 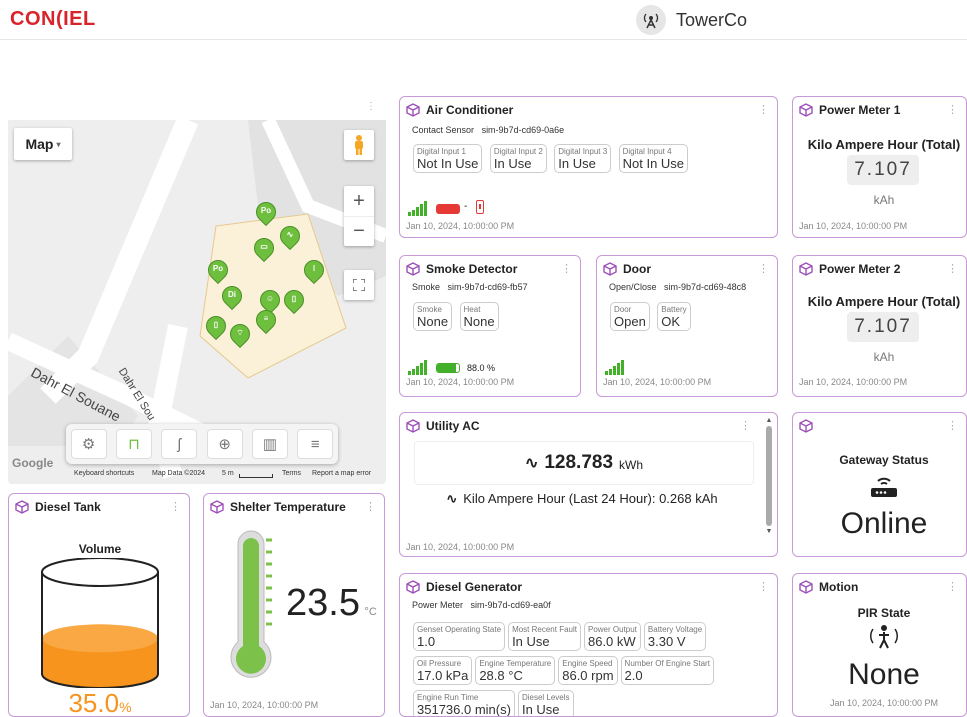 I want to click on card-header: Air Conditioner, so click(x=459, y=110).